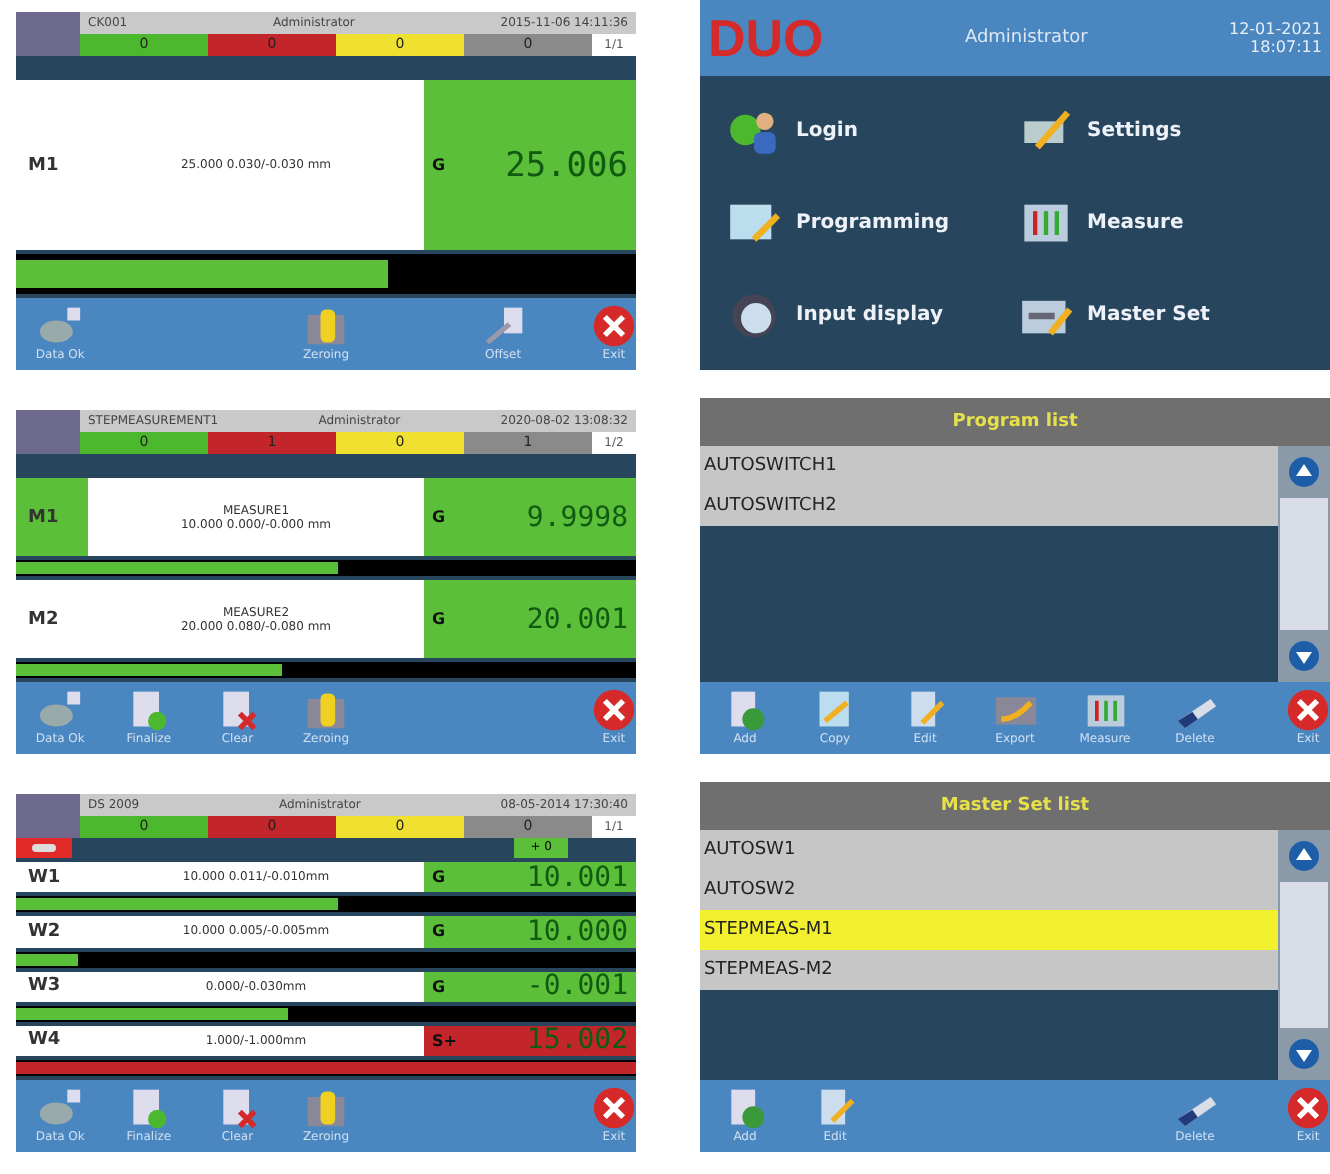 The width and height of the screenshot is (1330, 1174). What do you see at coordinates (869, 315) in the screenshot?
I see `menu-item: Input display` at bounding box center [869, 315].